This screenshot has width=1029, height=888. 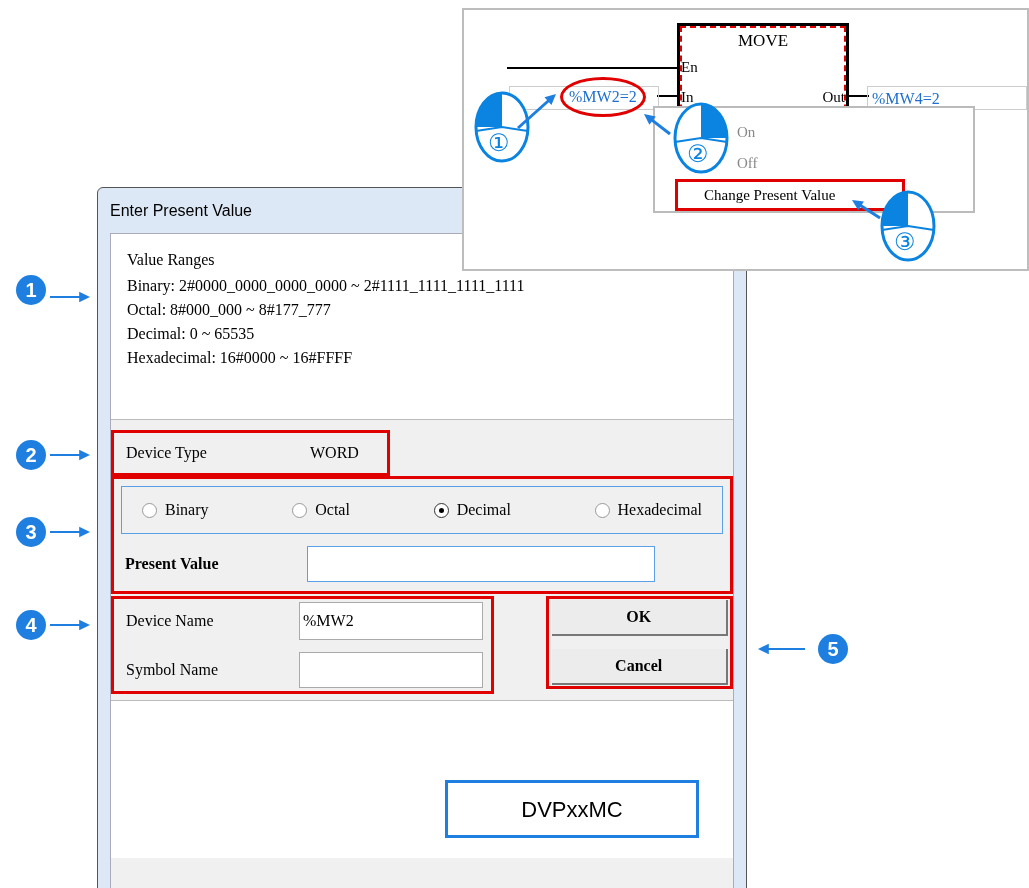 What do you see at coordinates (472, 510) in the screenshot?
I see `format-radio: Decimal` at bounding box center [472, 510].